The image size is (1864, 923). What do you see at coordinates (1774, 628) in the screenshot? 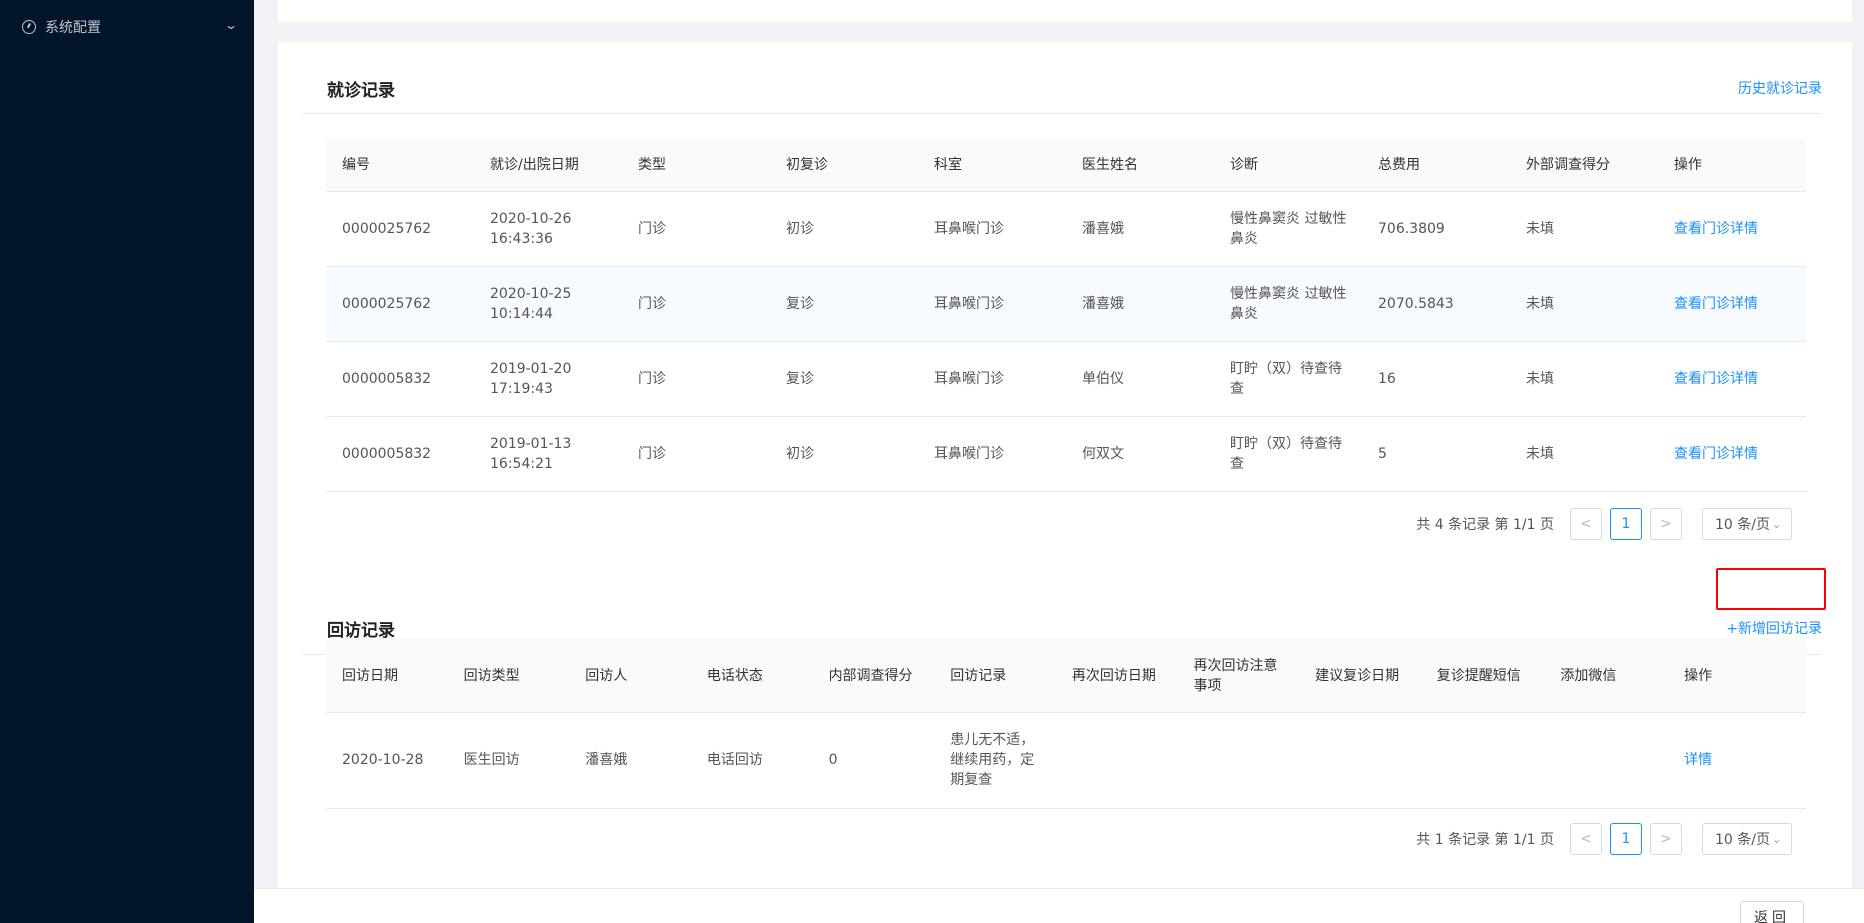
I see `add-followup-link: +新增回访记录` at bounding box center [1774, 628].